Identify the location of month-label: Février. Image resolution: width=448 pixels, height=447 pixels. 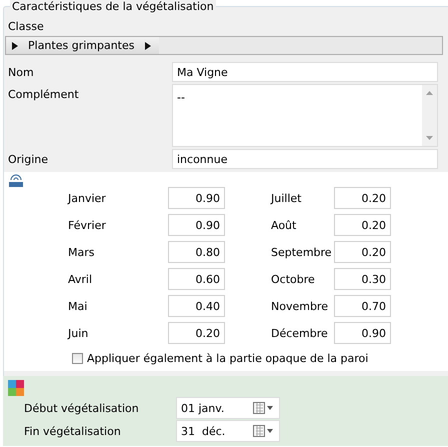
(87, 225).